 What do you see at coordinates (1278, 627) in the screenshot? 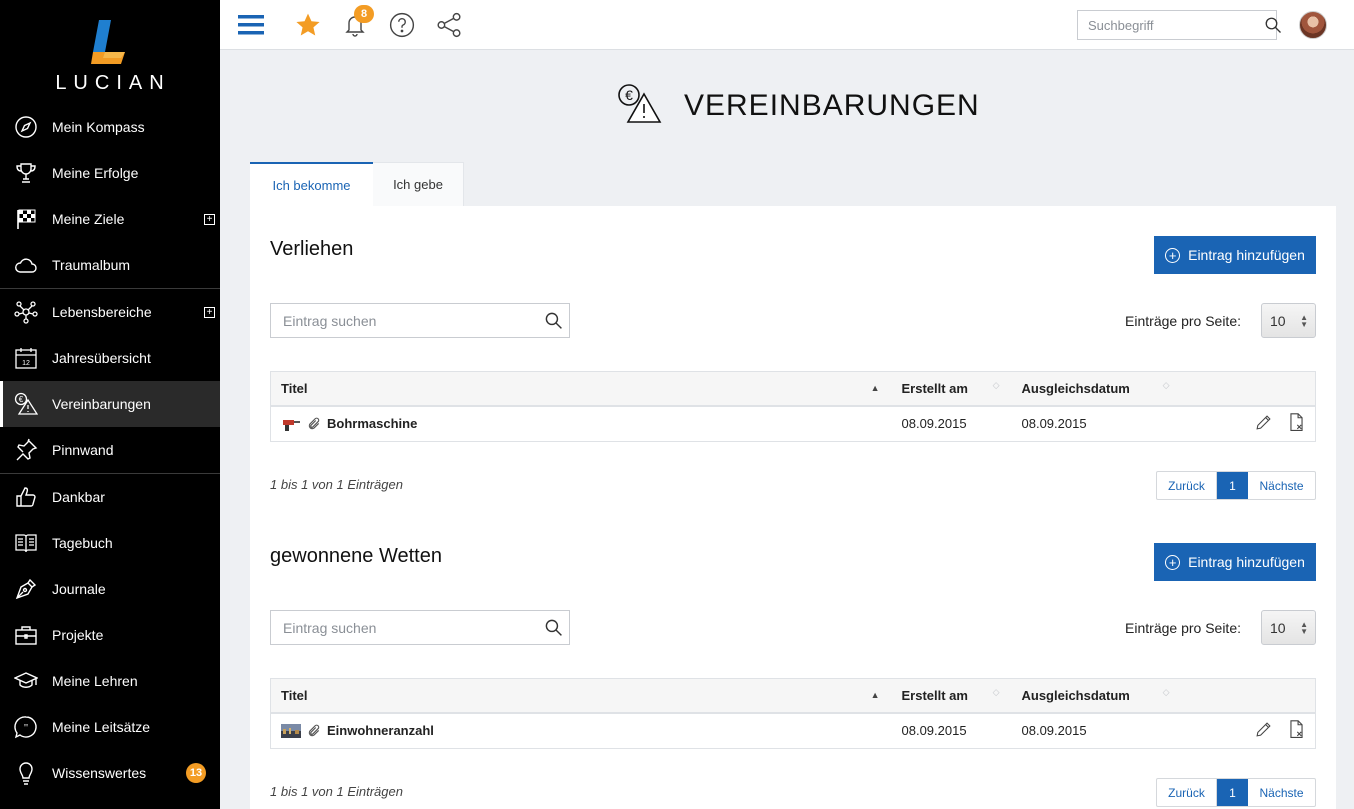
I see `per-page-value: 10` at bounding box center [1278, 627].